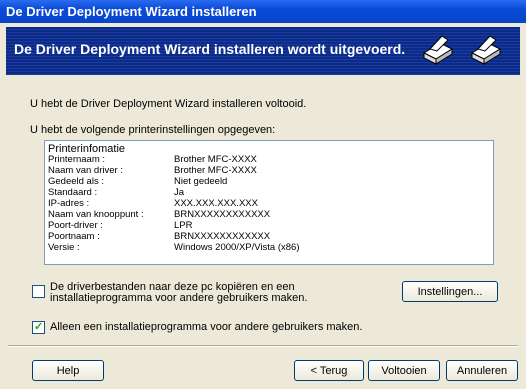  I want to click on info-value: LPR, so click(183, 225).